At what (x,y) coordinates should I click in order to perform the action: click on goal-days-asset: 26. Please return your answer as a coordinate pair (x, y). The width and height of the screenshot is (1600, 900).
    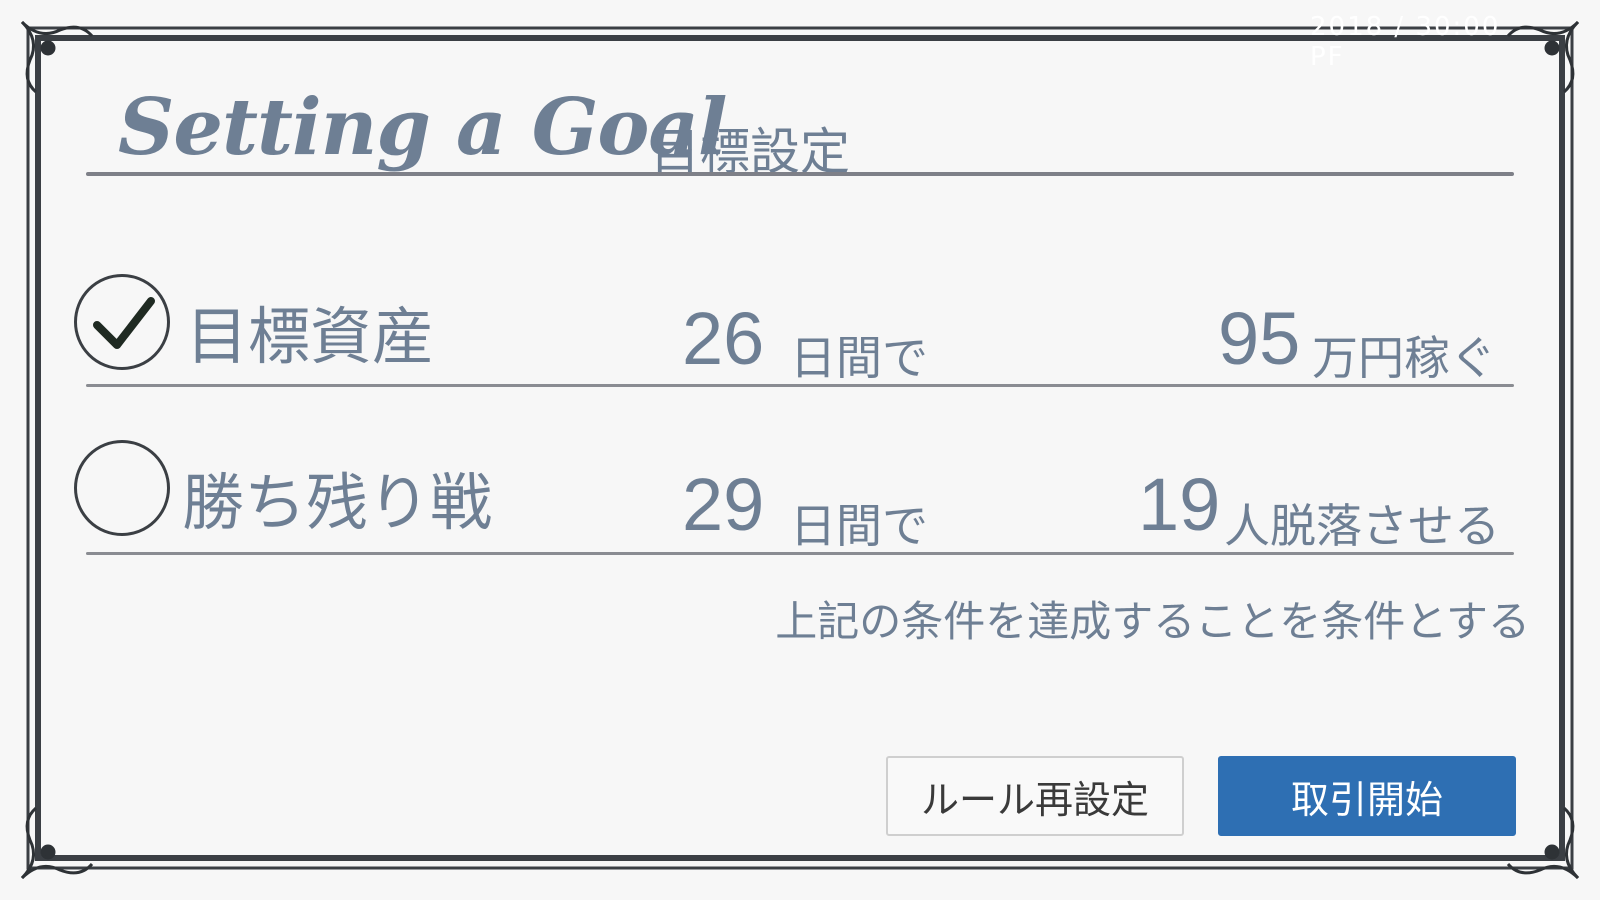
    Looking at the image, I should click on (723, 338).